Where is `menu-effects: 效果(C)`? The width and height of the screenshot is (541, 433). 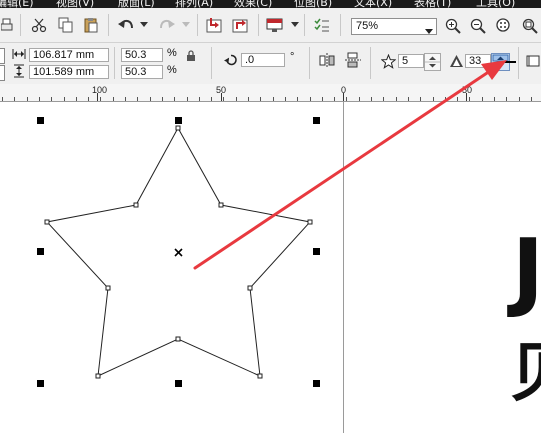
menu-effects: 效果(C) is located at coordinates (253, 4).